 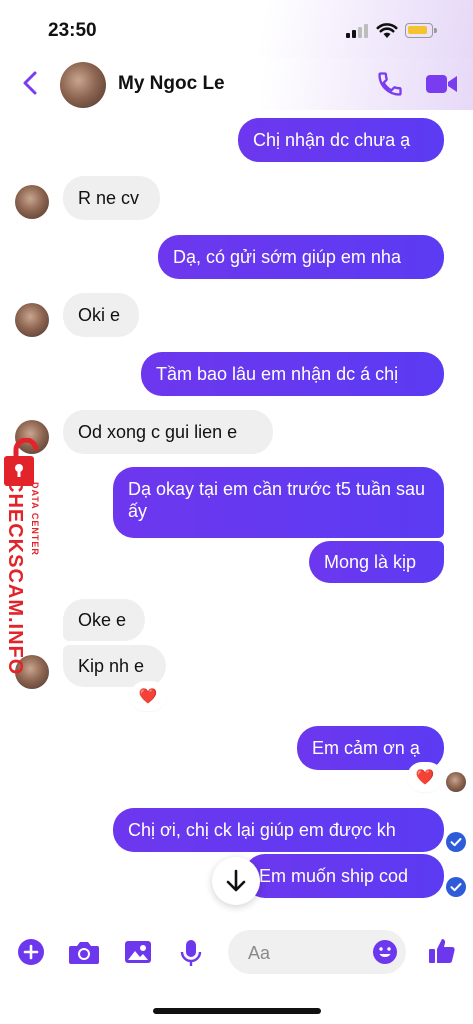 I want to click on composer-bar, so click(x=236, y=955).